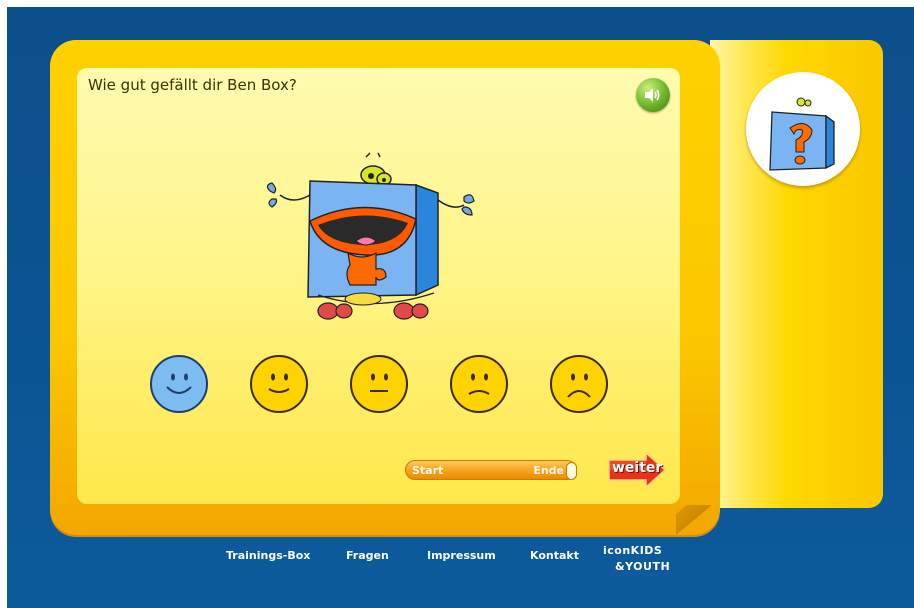 The image size is (914, 608). What do you see at coordinates (571, 471) in the screenshot?
I see `progress-knob` at bounding box center [571, 471].